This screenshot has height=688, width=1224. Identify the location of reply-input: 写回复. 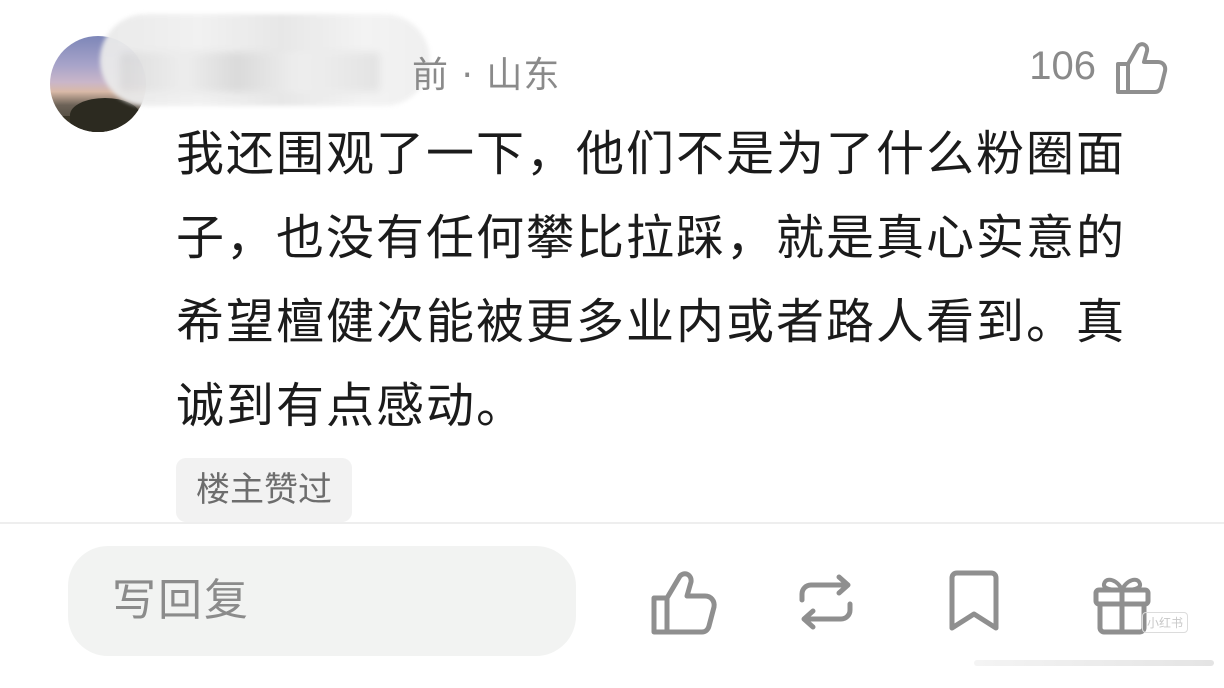
(322, 601).